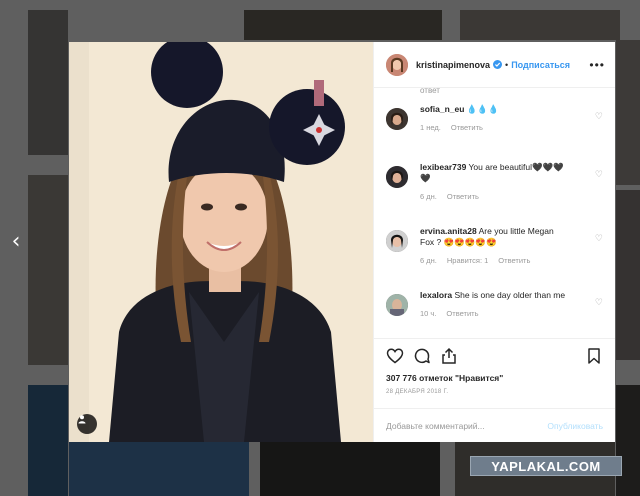 Image resolution: width=640 pixels, height=496 pixels. I want to click on comment-item: sofia_n_eu 💧💧💧 1 нед. Ответить ♡, so click(494, 130).